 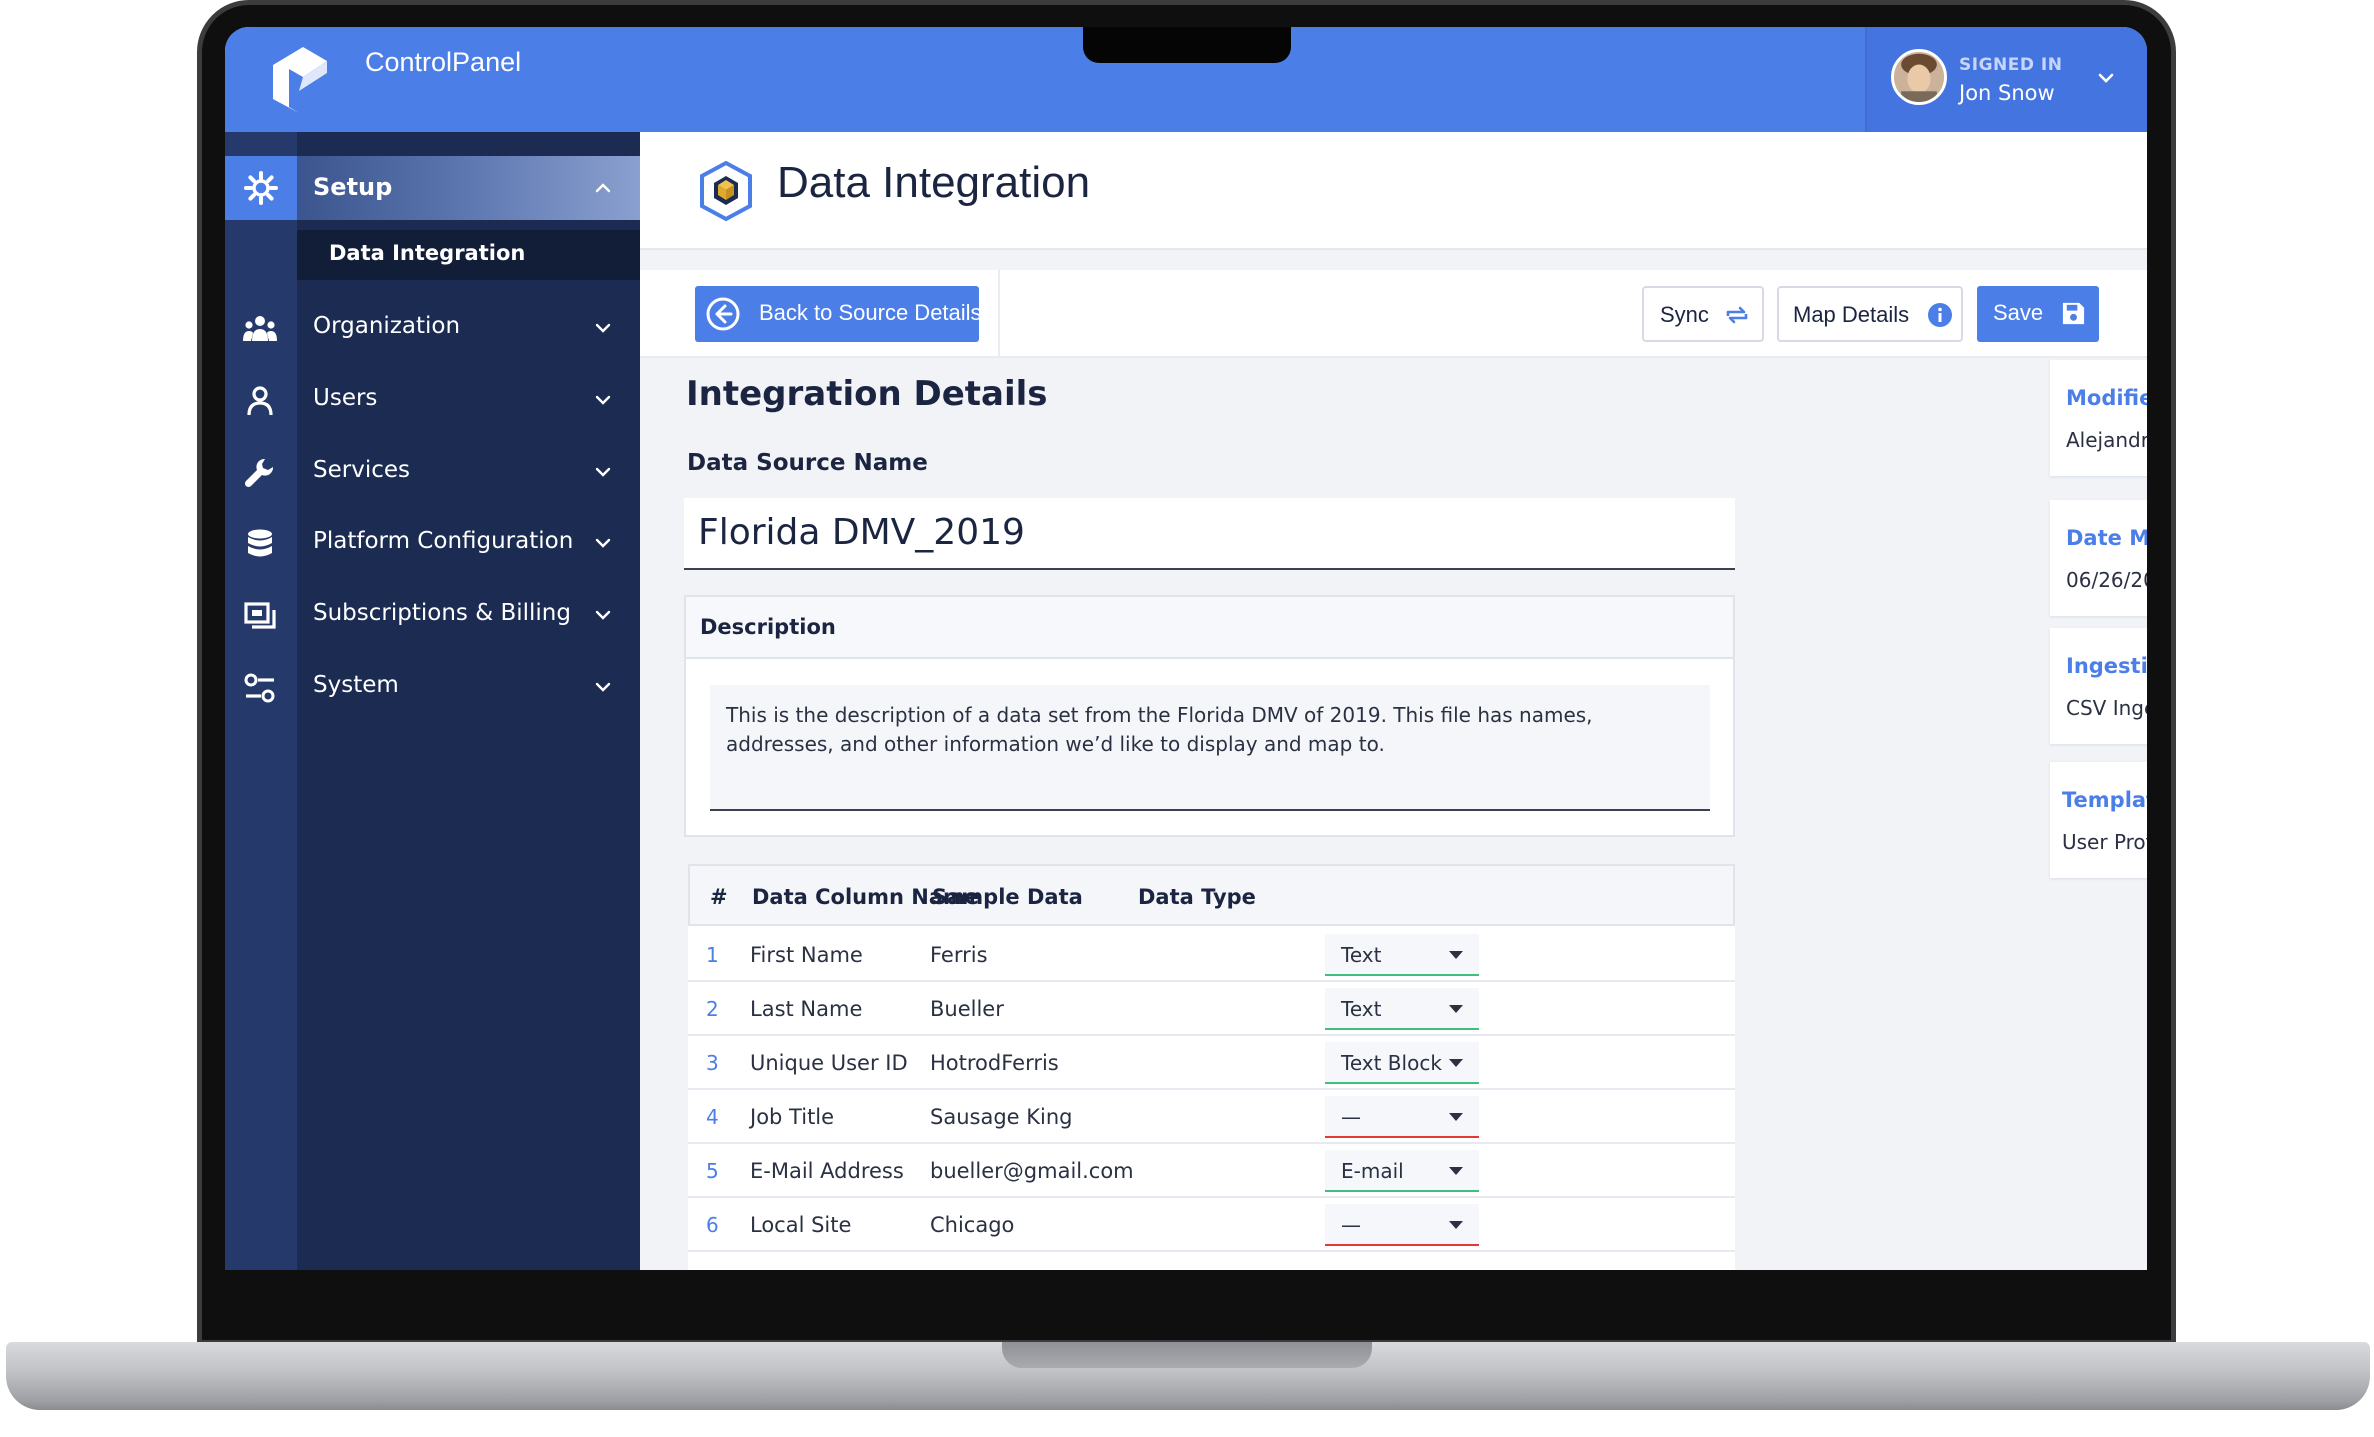 I want to click on sidebar-item-label: Subscriptions & Billing, so click(x=442, y=613).